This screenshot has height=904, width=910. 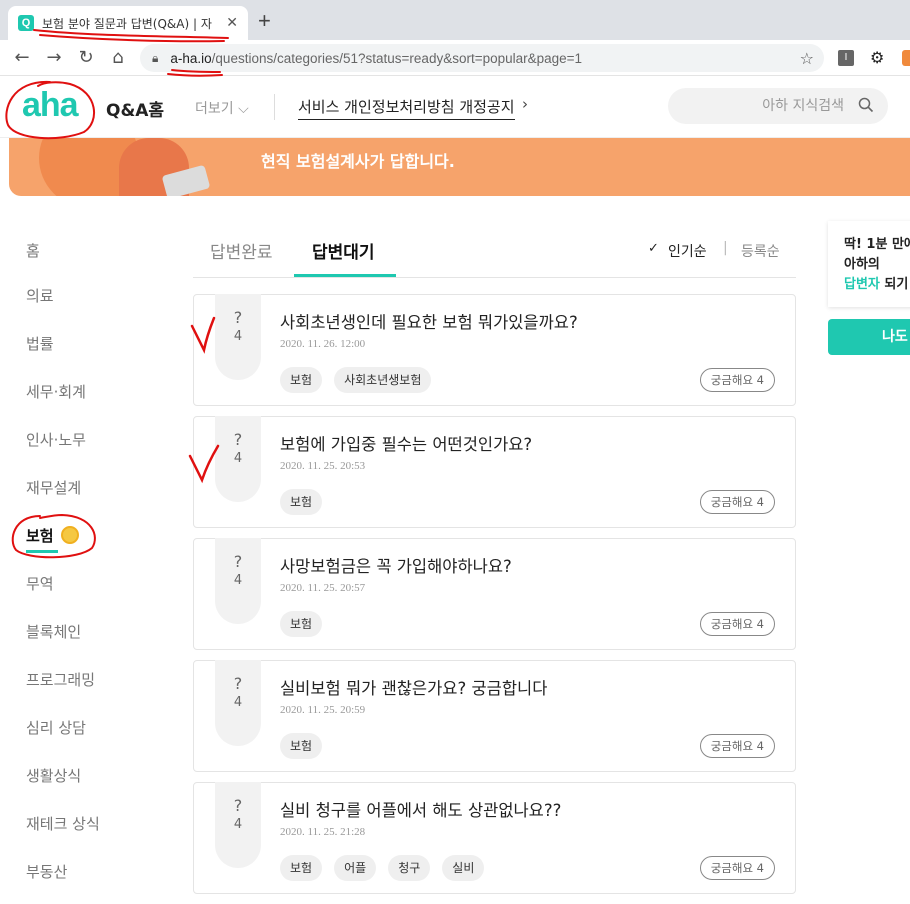 What do you see at coordinates (40, 535) in the screenshot?
I see `sidebar-item-insurance: 보험` at bounding box center [40, 535].